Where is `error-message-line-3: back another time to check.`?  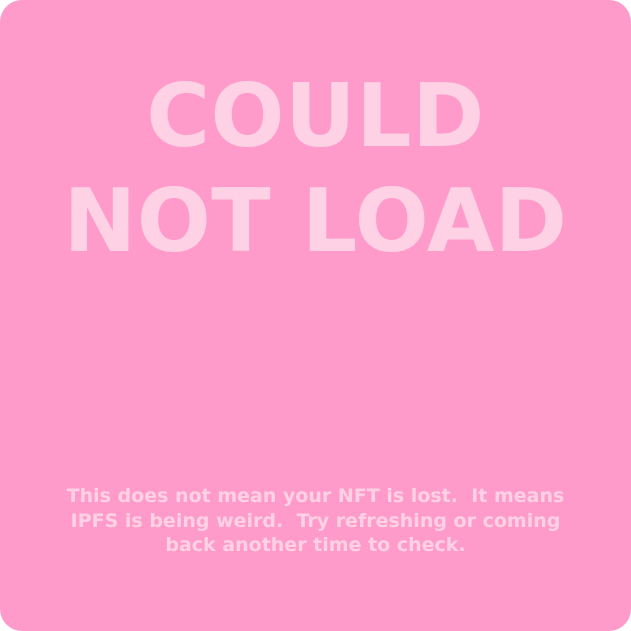
error-message-line-3: back another time to check. is located at coordinates (315, 545).